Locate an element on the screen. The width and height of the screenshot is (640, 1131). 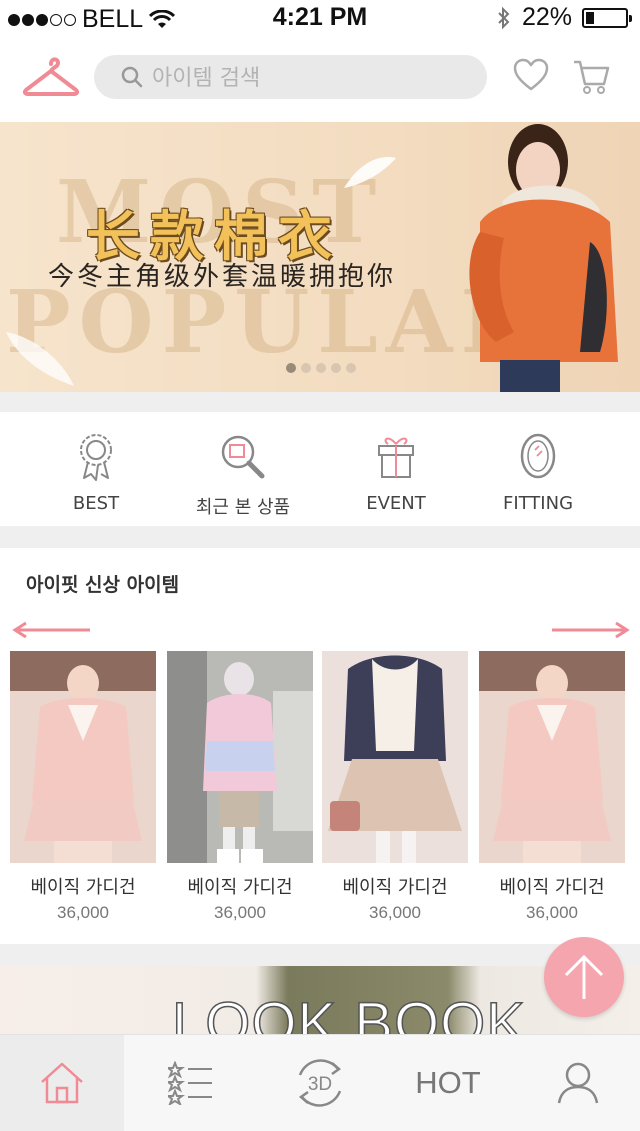
magnifier-icon is located at coordinates (243, 457).